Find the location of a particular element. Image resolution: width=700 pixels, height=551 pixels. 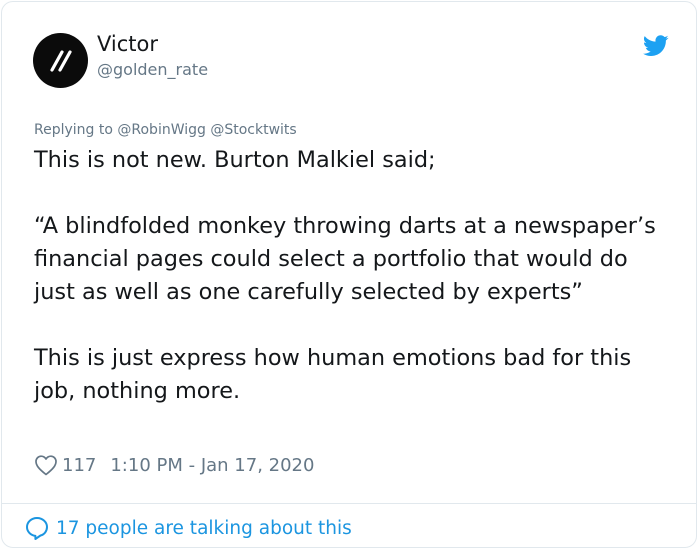

replying-to: Replying to @RobinWigg @Stocktwits is located at coordinates (165, 130).